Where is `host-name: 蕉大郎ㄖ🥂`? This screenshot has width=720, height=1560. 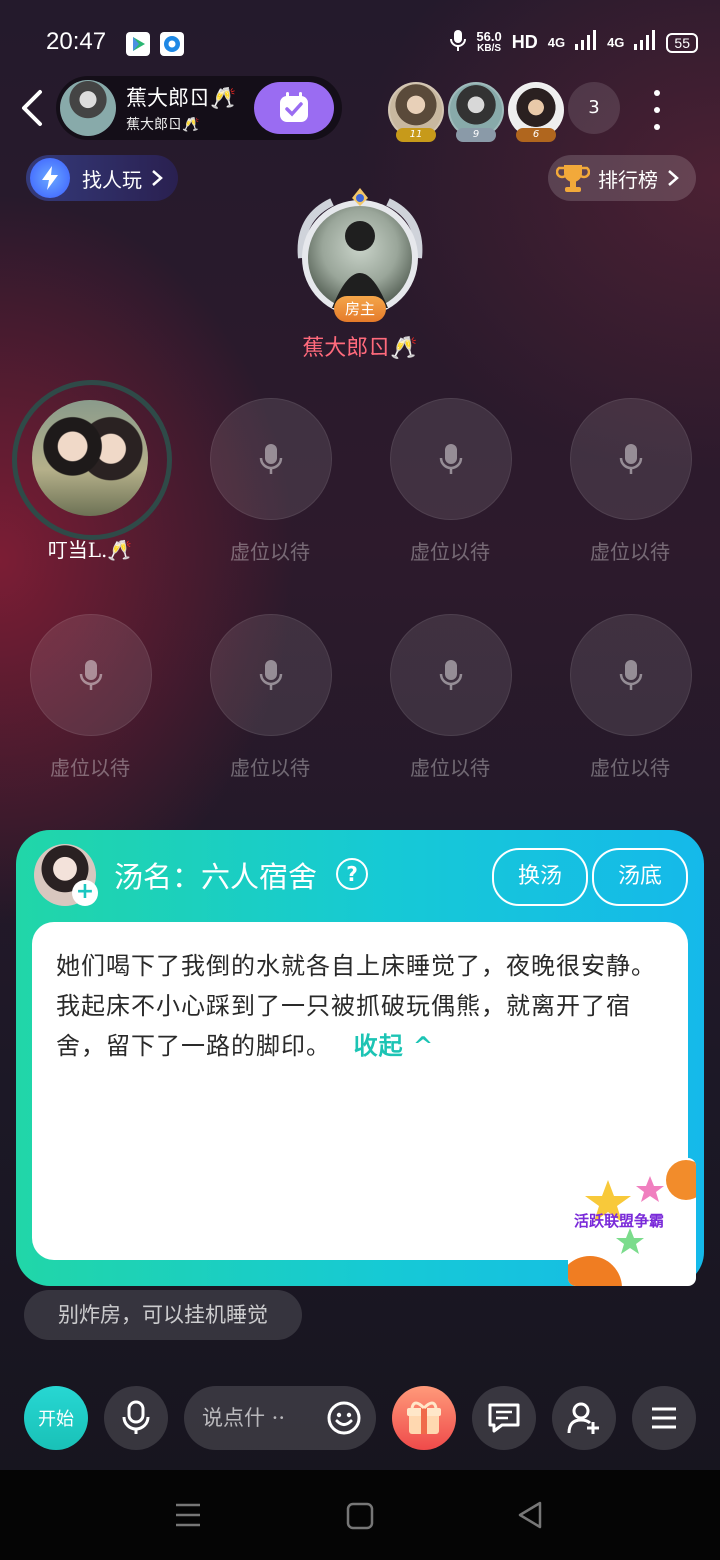
host-name: 蕉大郎ㄖ🥂 is located at coordinates (181, 98).